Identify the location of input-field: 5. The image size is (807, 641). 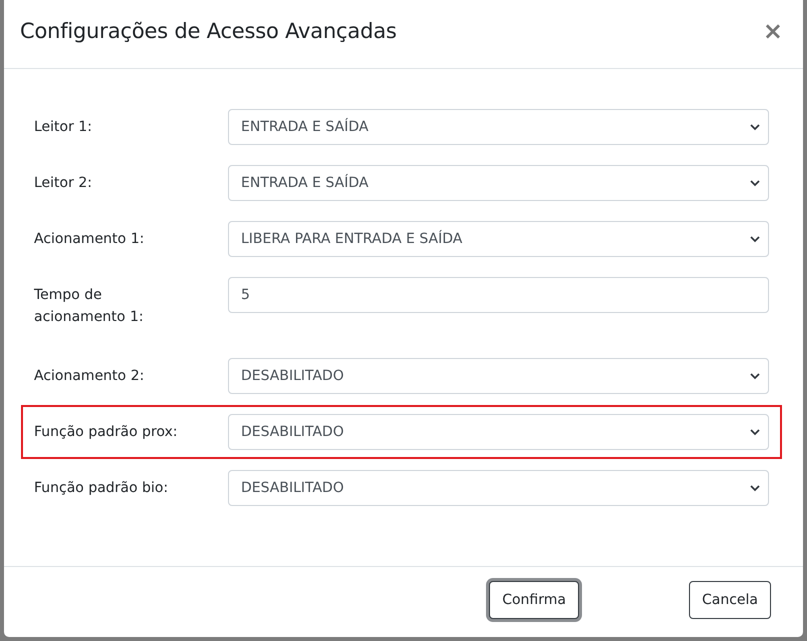
(498, 295).